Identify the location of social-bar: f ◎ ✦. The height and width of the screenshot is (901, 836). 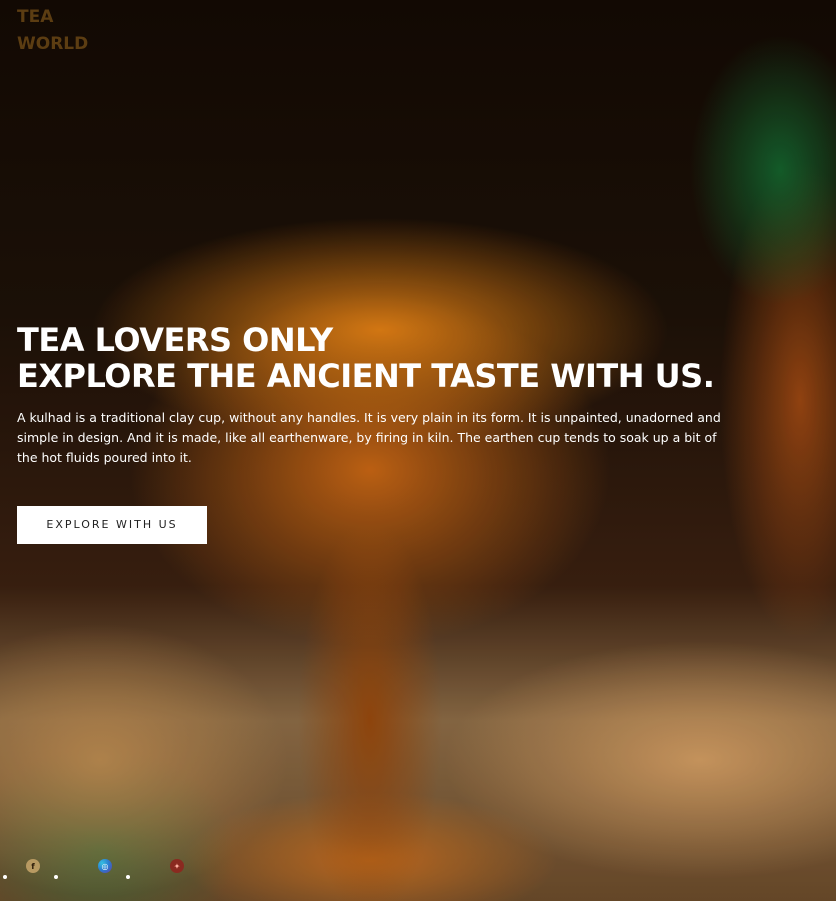
(110, 870).